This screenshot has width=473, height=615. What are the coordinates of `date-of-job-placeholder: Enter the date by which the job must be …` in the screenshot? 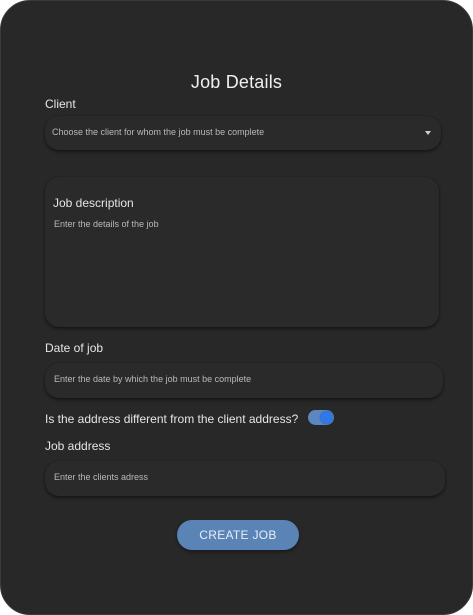 It's located at (153, 379).